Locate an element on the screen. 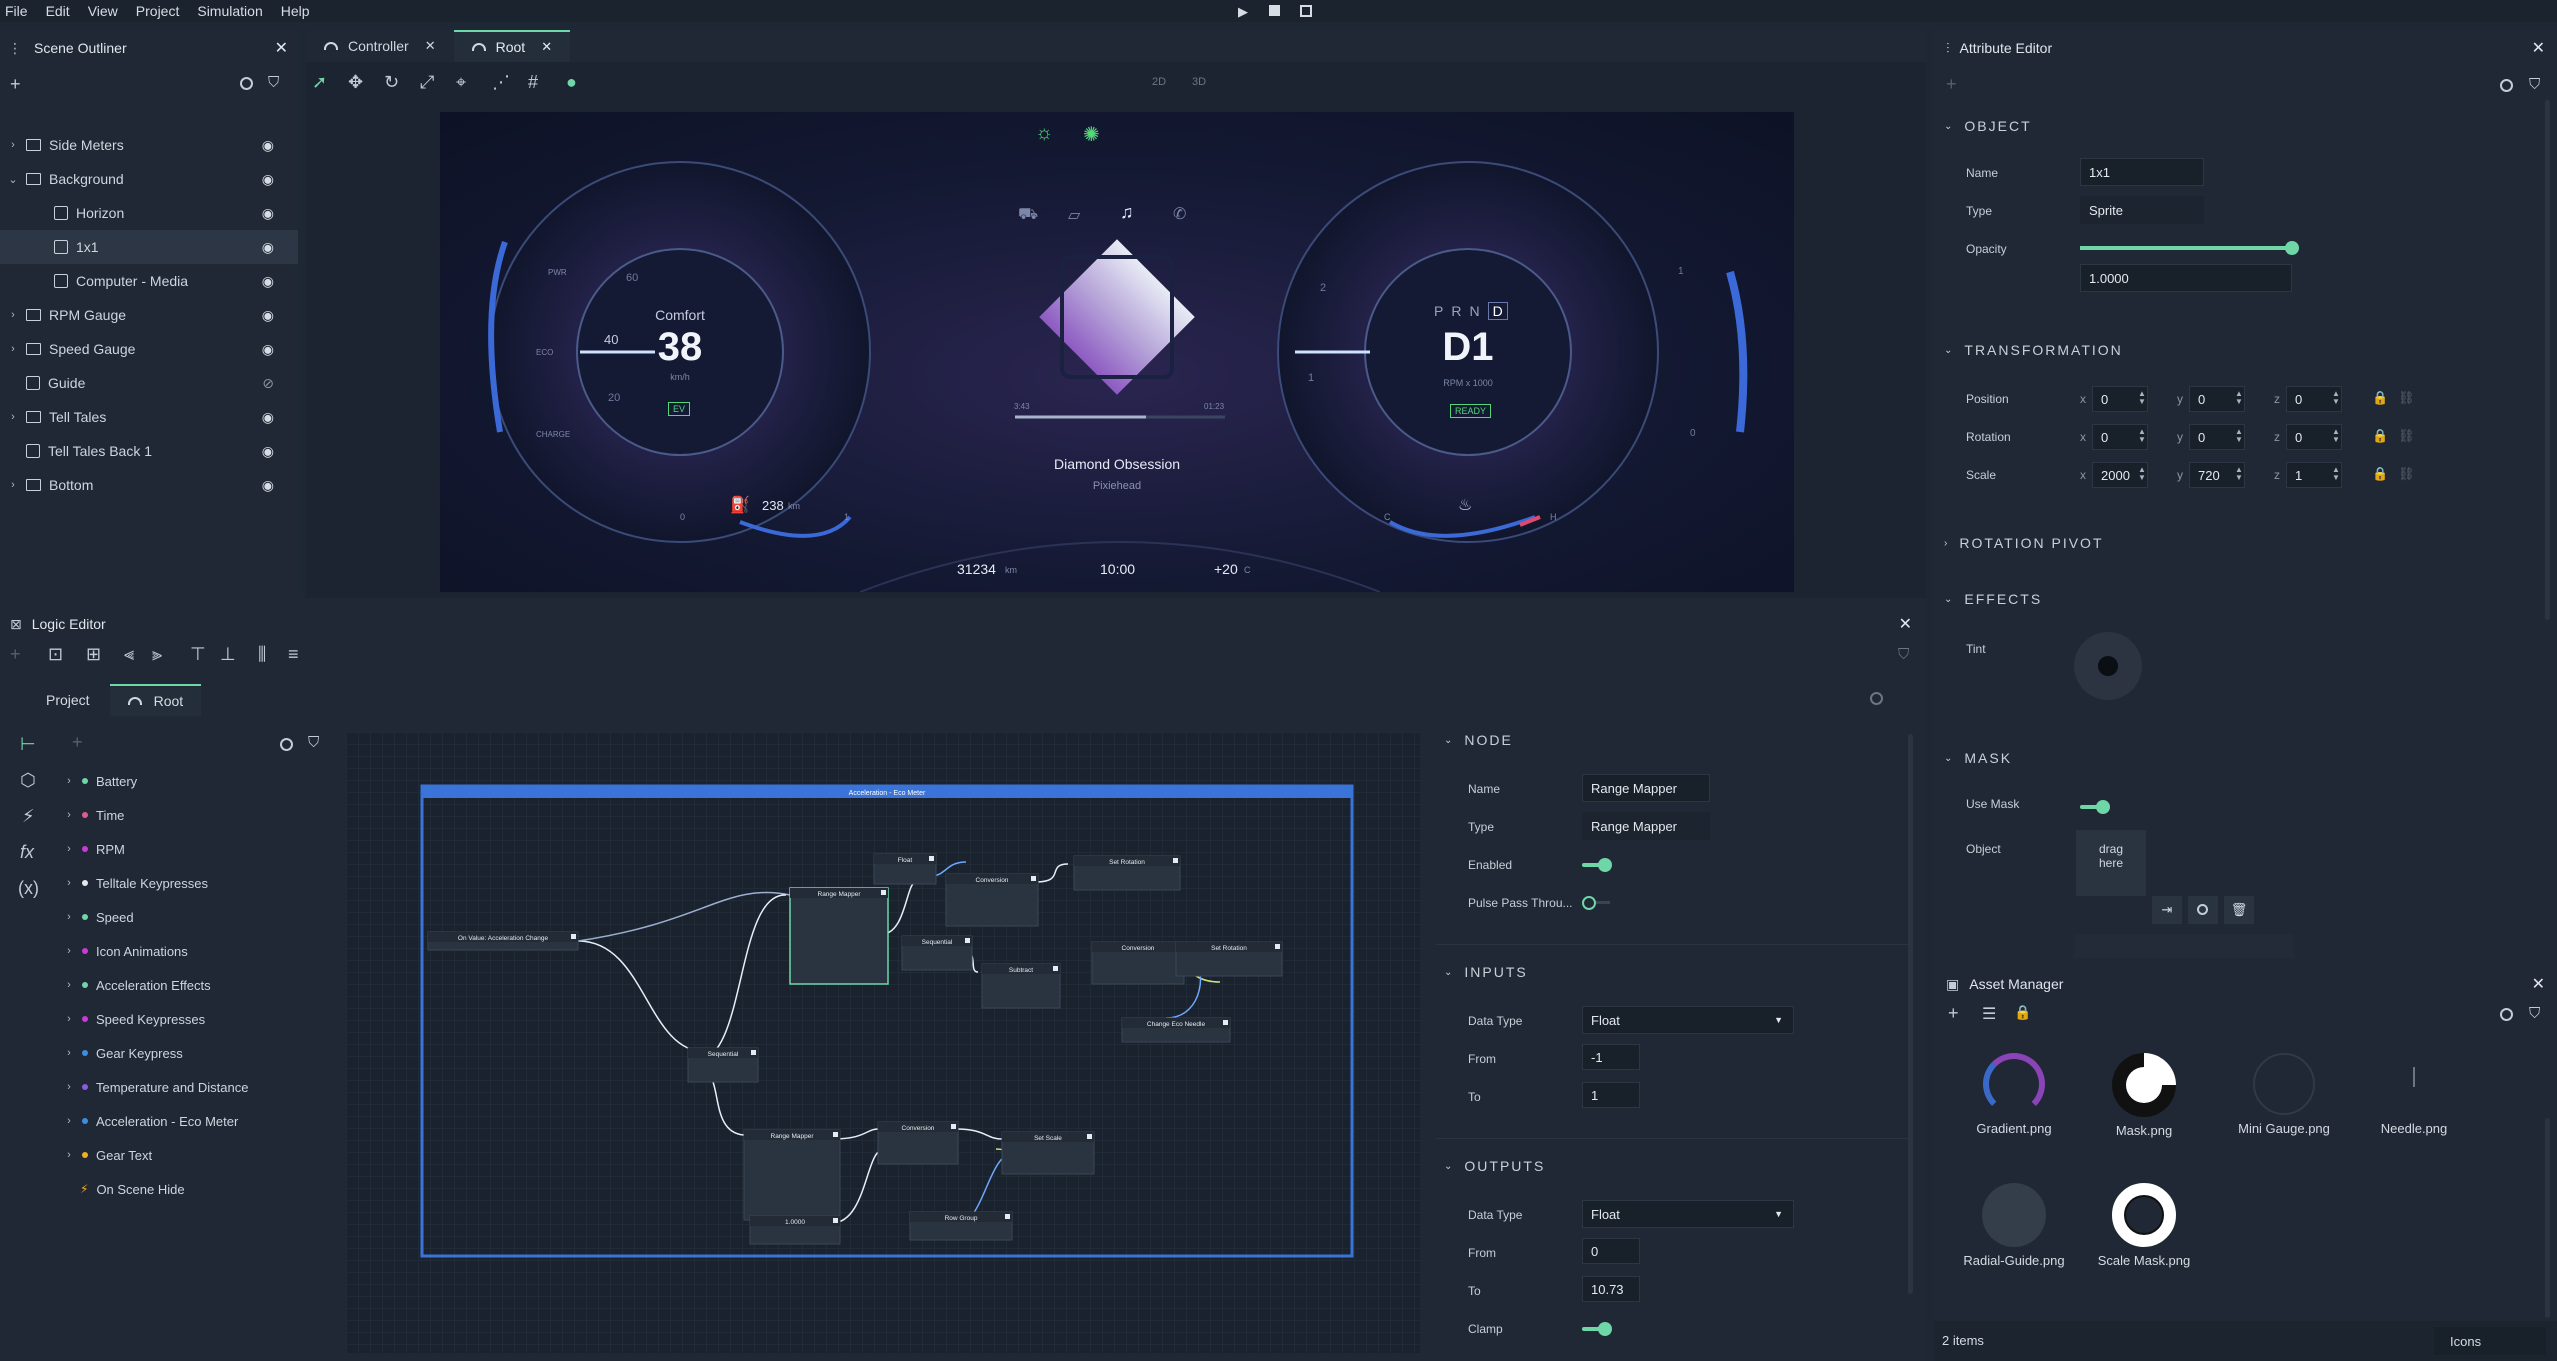 The image size is (2557, 1361). in-from-field: -1 is located at coordinates (1611, 1057).